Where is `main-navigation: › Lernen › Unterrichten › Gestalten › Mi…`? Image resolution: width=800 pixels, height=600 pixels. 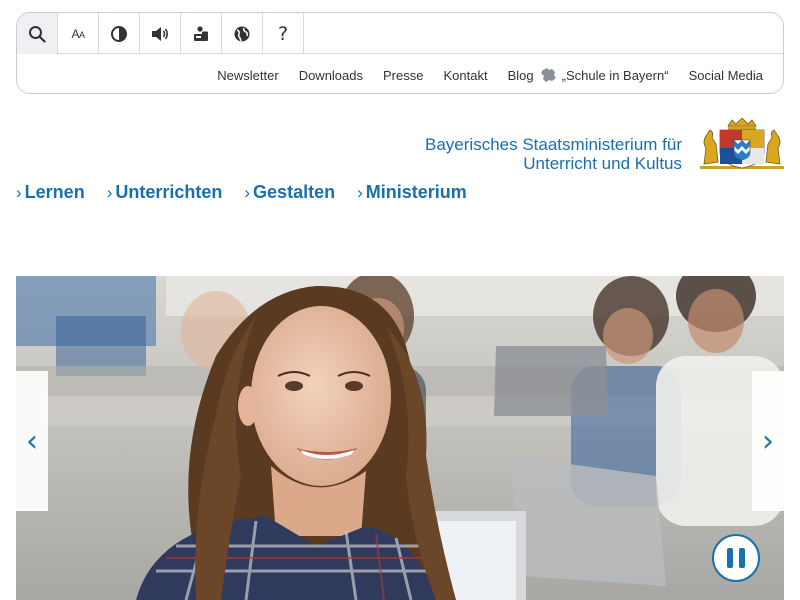
main-navigation: › Lernen › Unterrichten › Gestalten › Mi… is located at coordinates (252, 192).